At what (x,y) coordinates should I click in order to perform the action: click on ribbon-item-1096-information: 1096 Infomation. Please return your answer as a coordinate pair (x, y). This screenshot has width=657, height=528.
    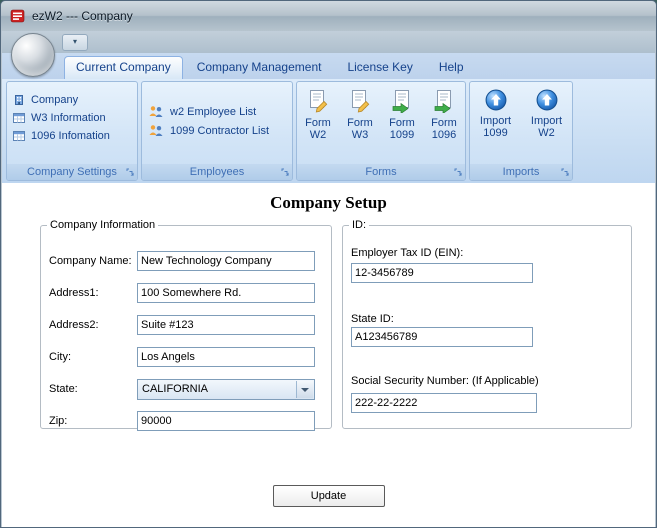
    Looking at the image, I should click on (72, 136).